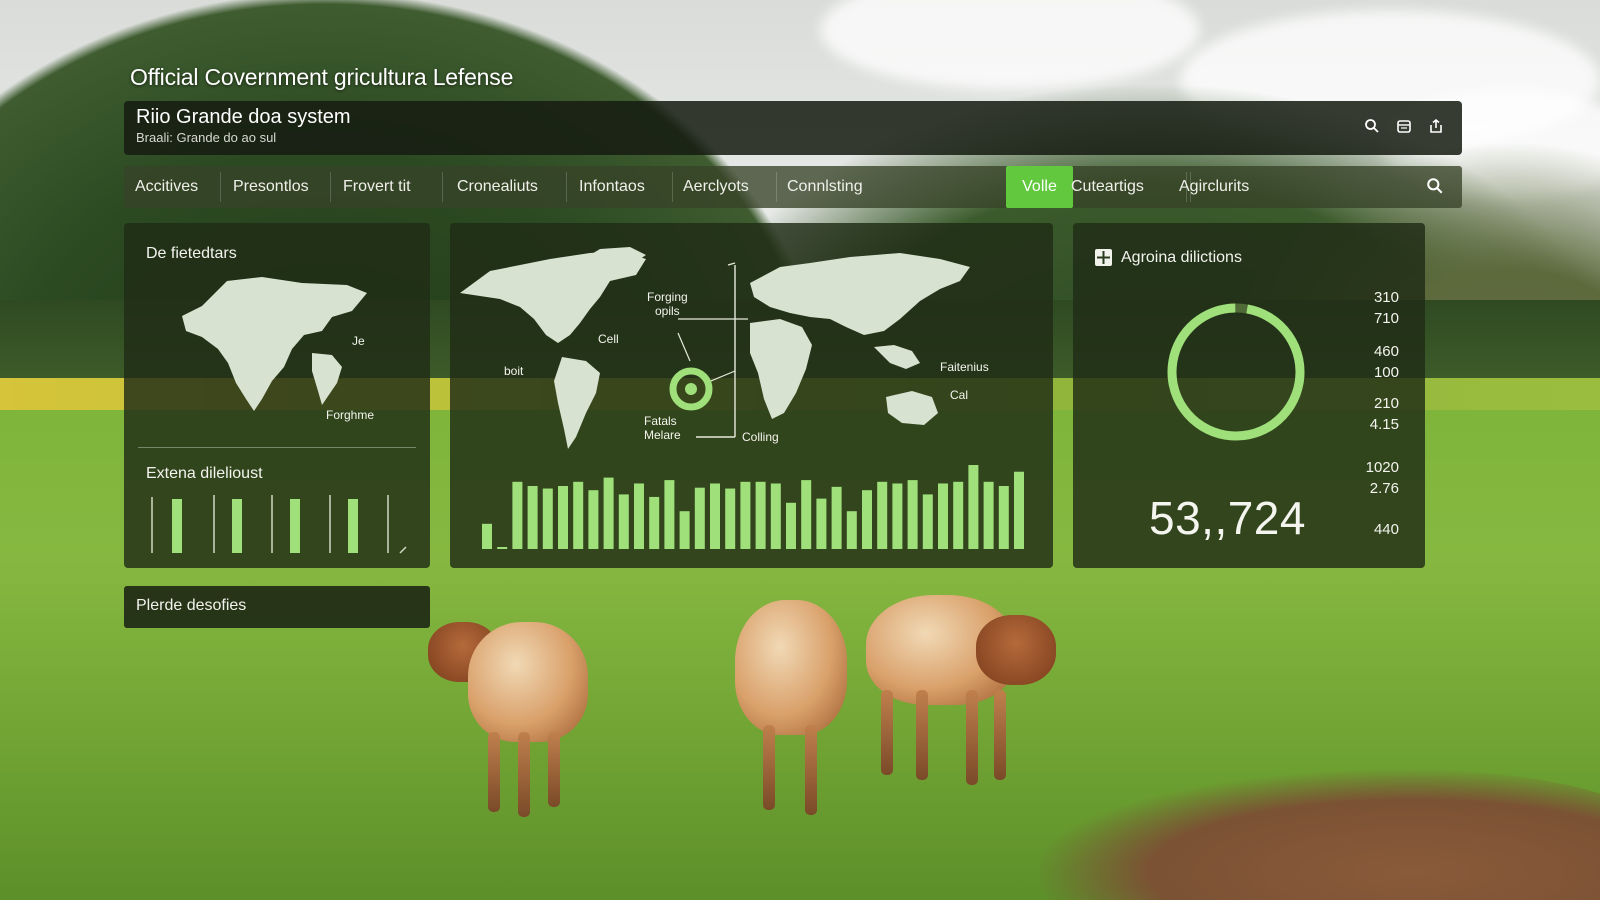 The image size is (1600, 900). What do you see at coordinates (1181, 257) in the screenshot?
I see `panel-title: Agroina dilictions` at bounding box center [1181, 257].